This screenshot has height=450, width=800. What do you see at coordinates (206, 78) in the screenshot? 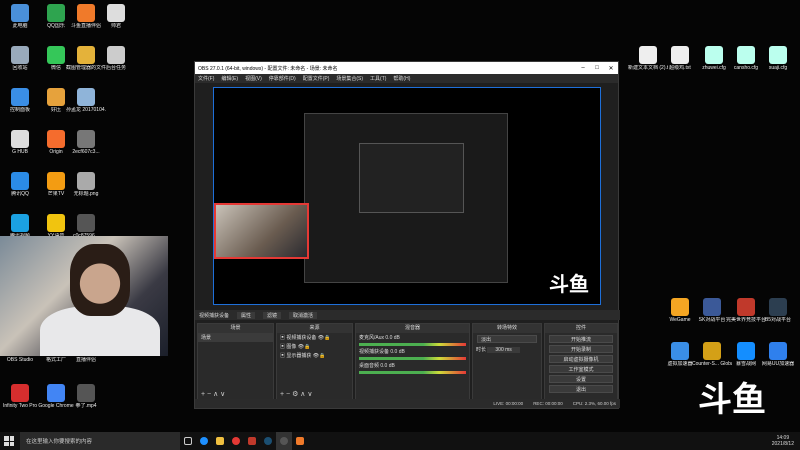
I see `menu-item: 文件(F)` at bounding box center [206, 78].